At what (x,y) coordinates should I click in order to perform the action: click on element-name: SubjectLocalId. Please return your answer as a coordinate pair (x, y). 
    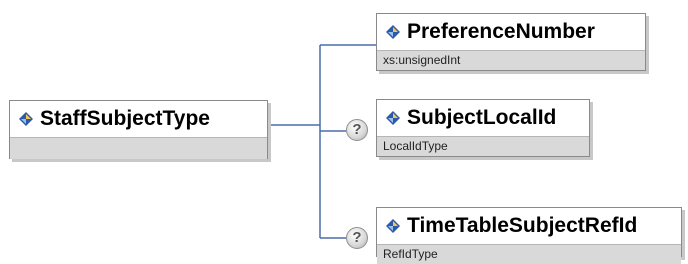
    Looking at the image, I should click on (482, 117).